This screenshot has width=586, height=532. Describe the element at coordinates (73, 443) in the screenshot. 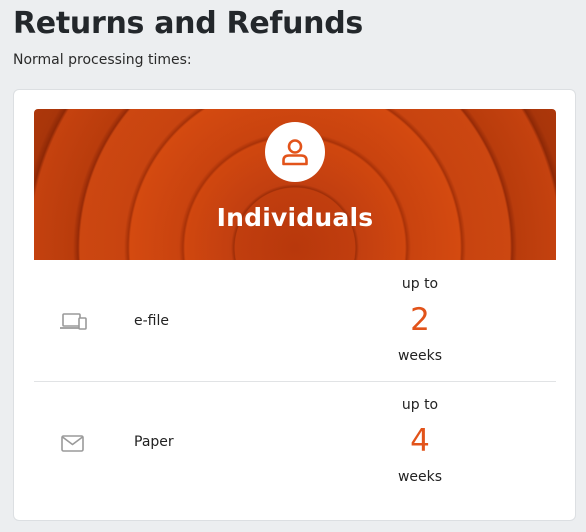

I see `envelope-icon` at that location.